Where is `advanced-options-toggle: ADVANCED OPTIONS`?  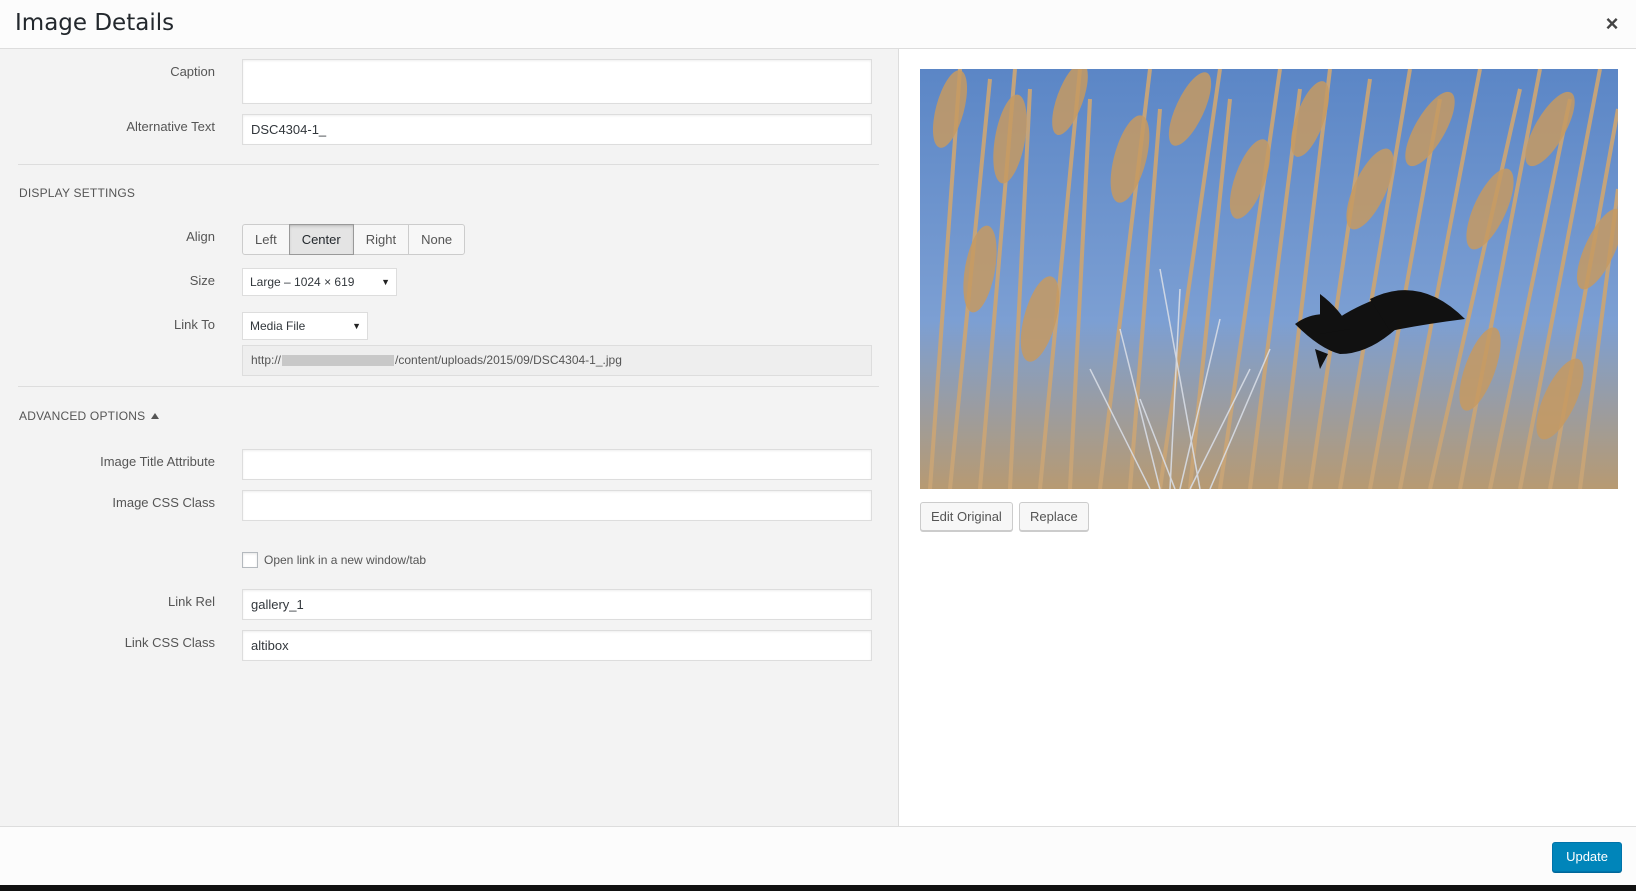
advanced-options-toggle: ADVANCED OPTIONS is located at coordinates (89, 416).